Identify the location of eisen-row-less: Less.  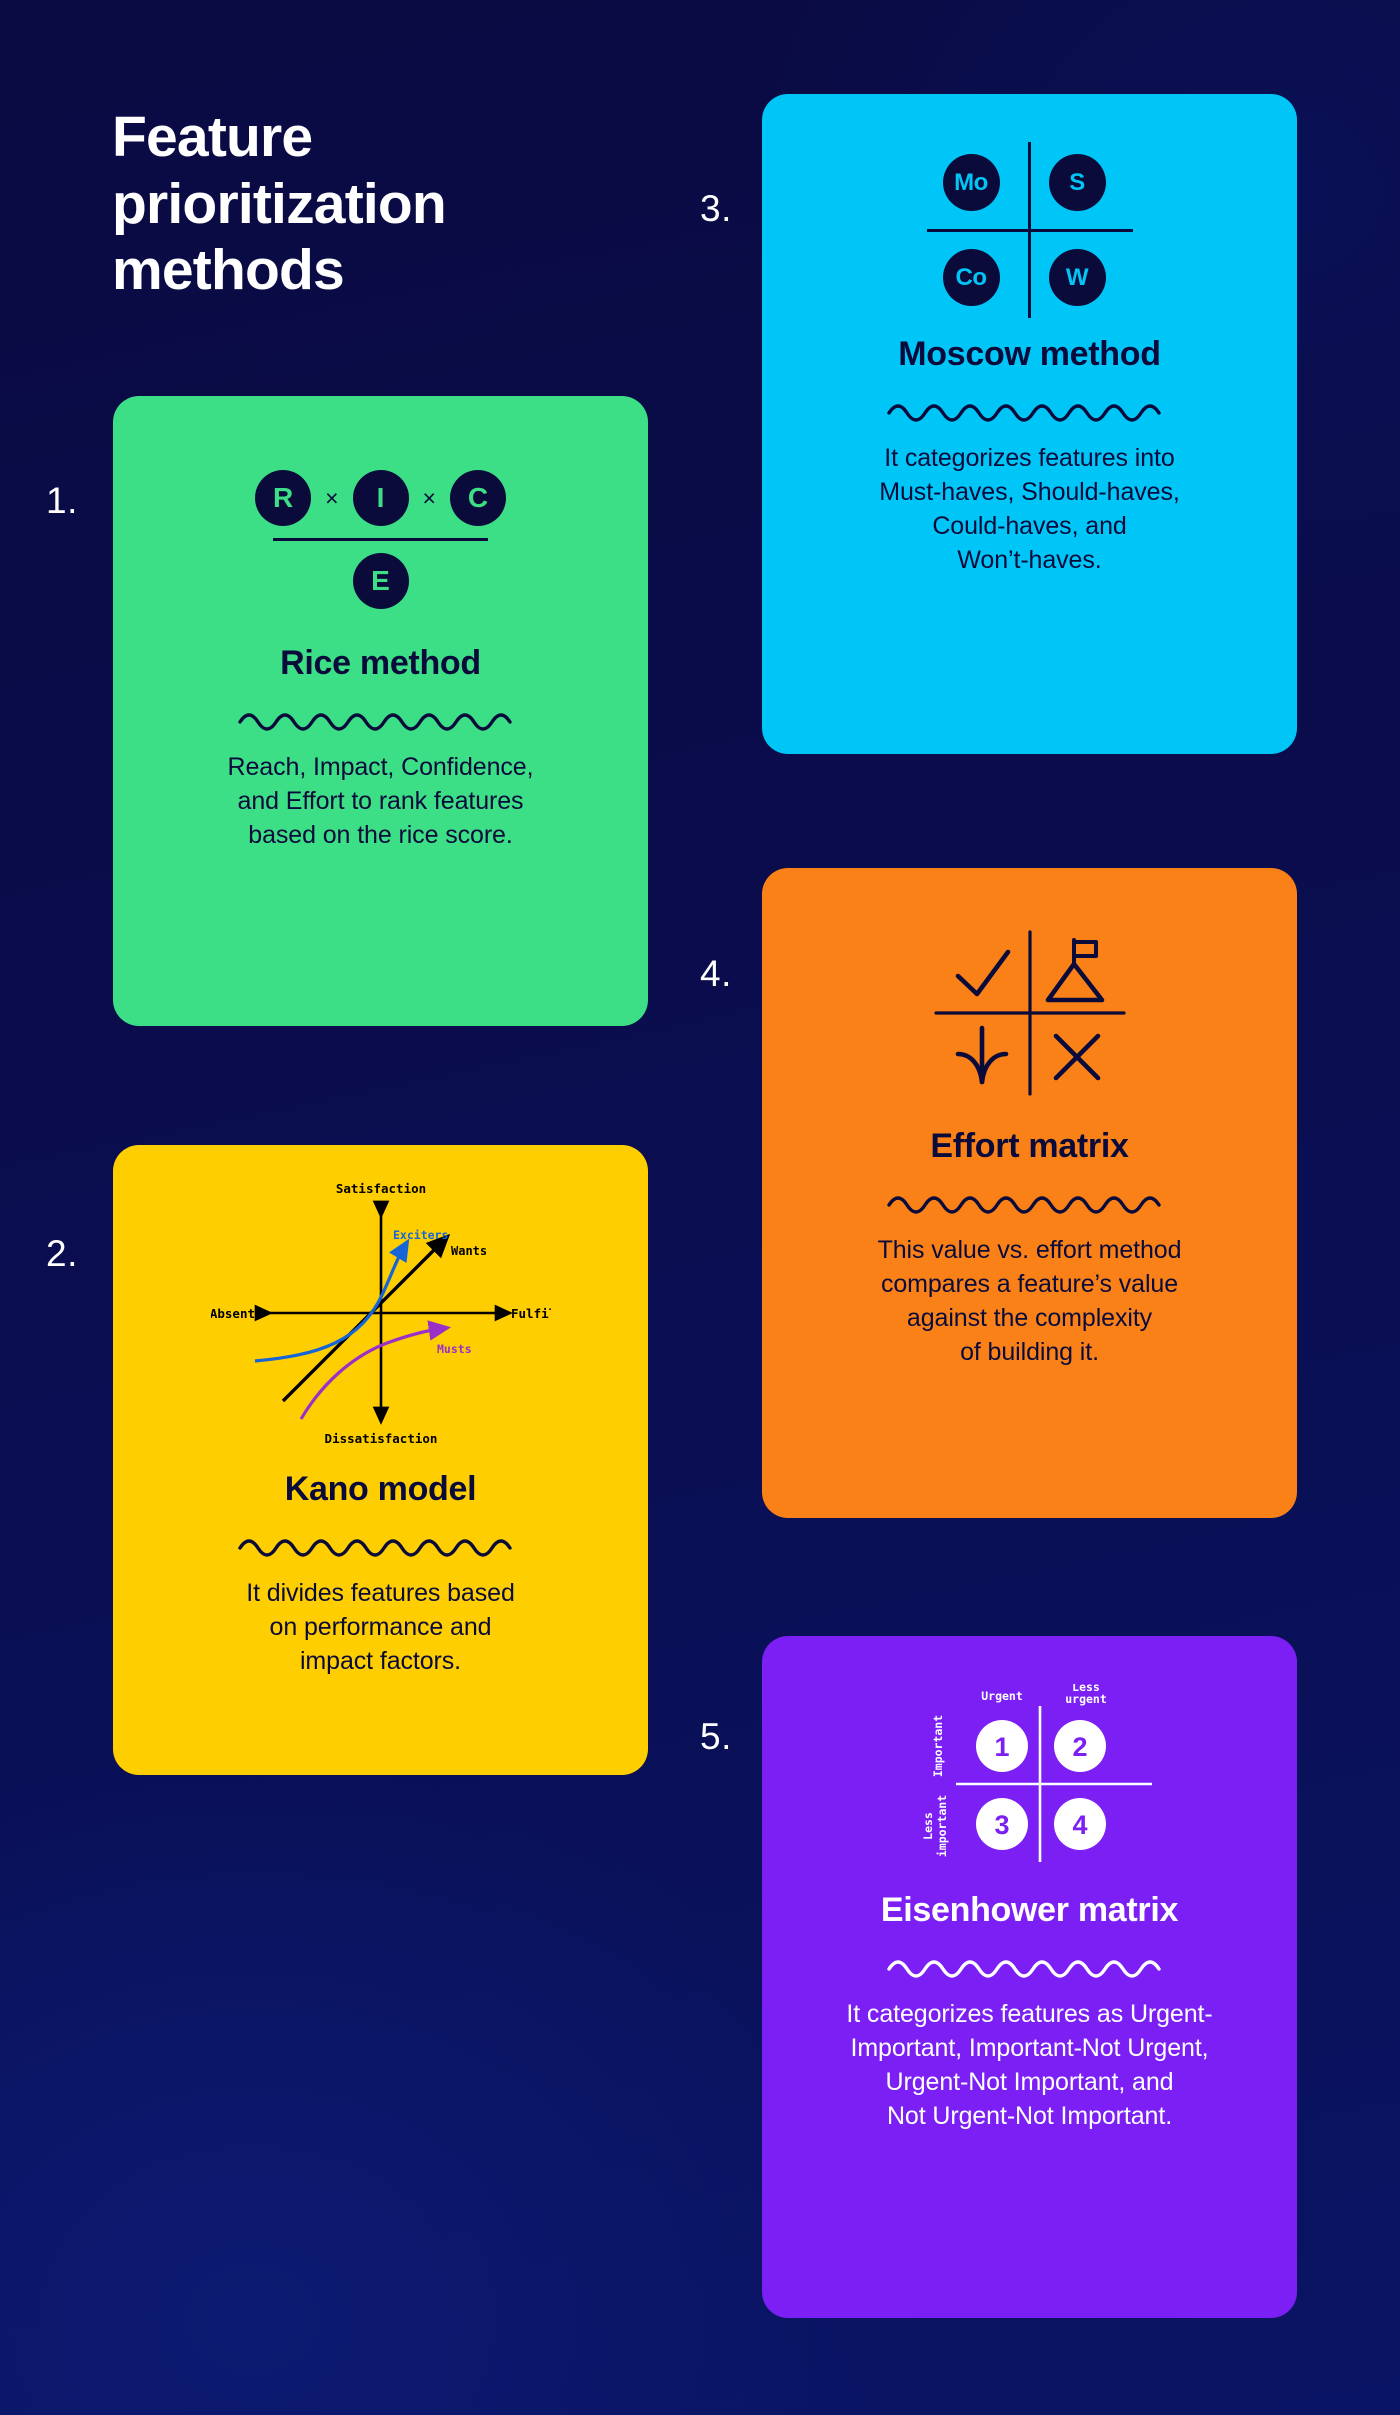
(928, 1826).